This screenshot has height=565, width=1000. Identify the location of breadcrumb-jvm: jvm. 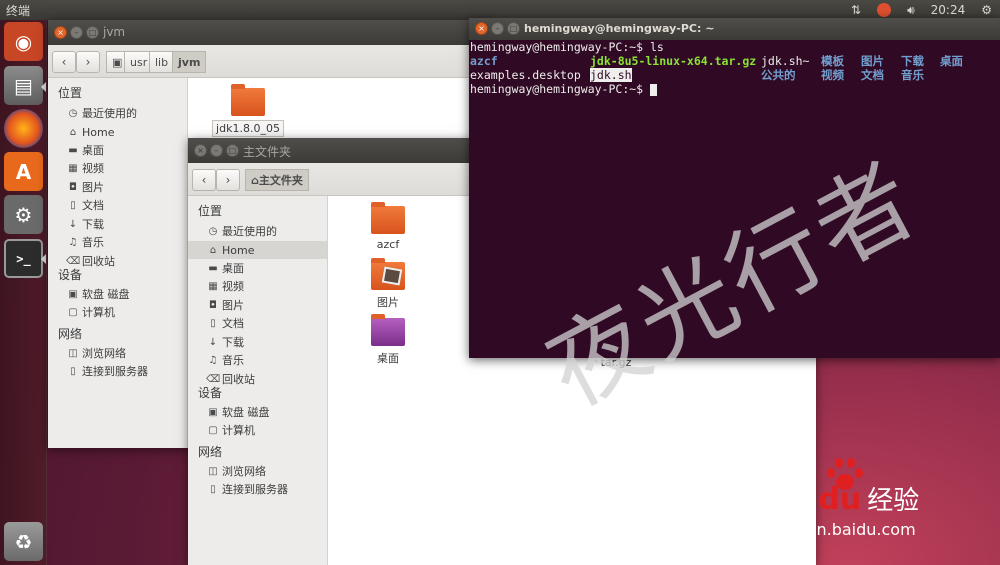
(189, 62).